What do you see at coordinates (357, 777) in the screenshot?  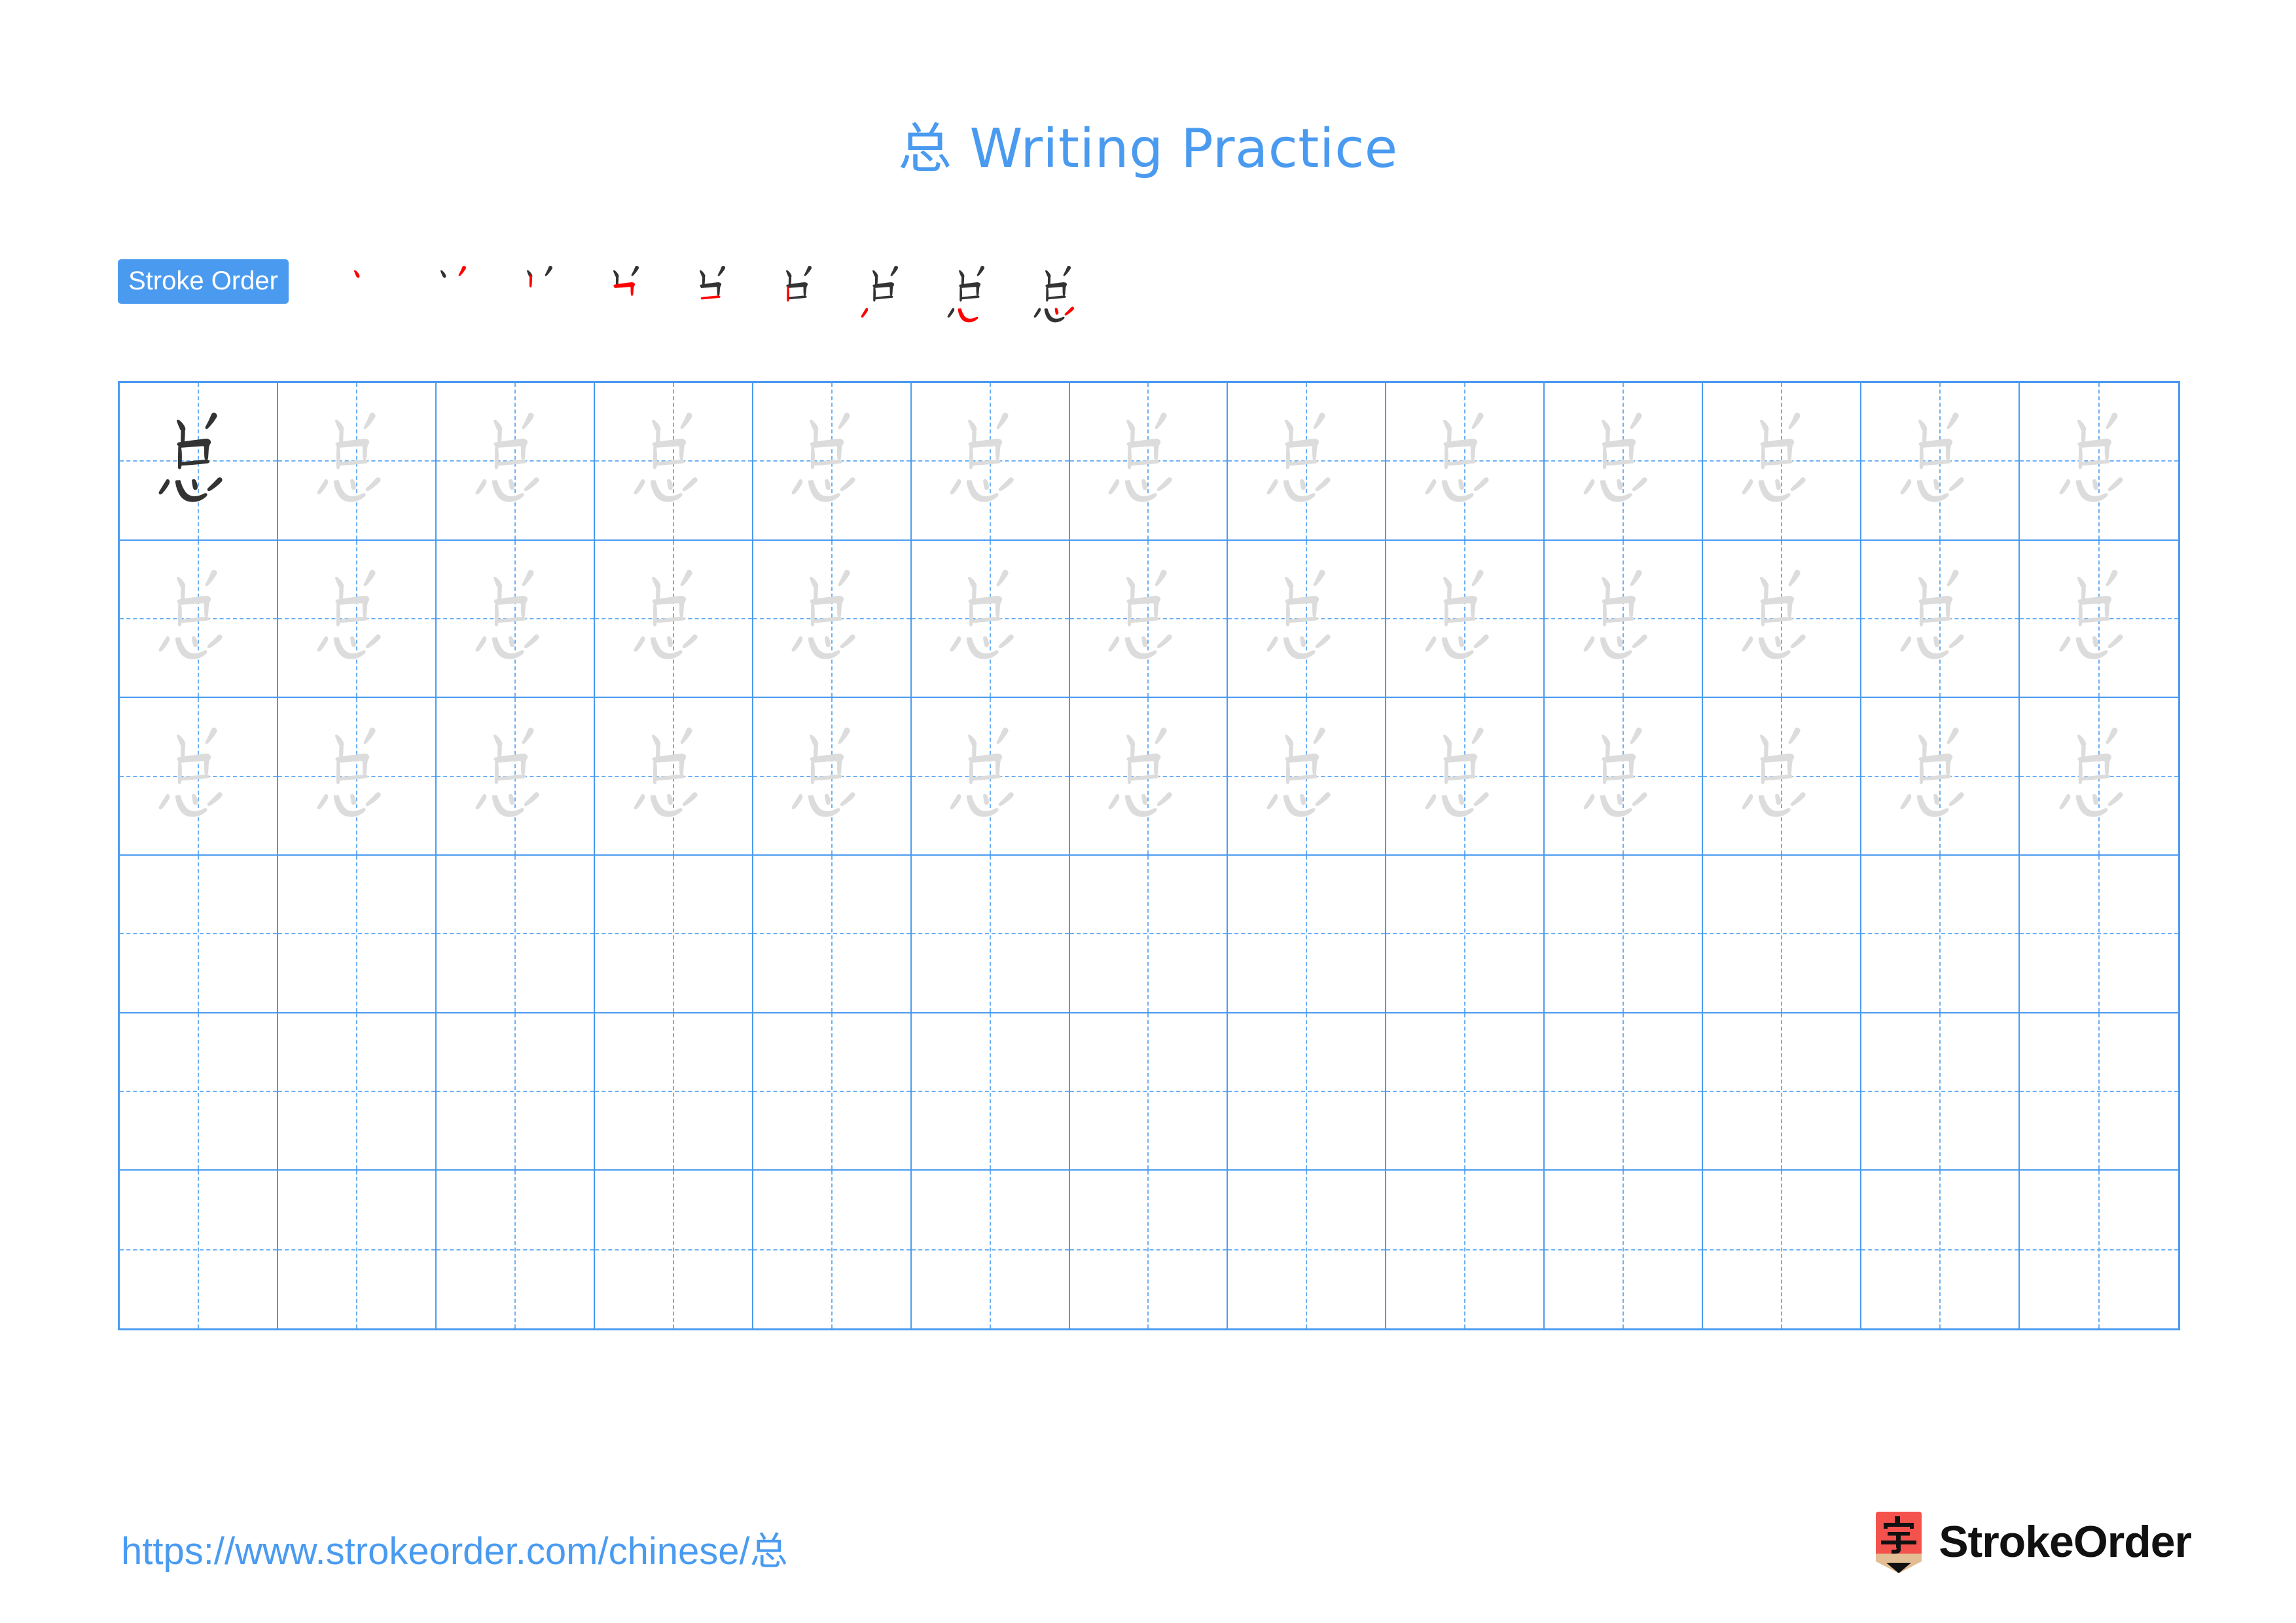 I see `practice-cell-r3-c2` at bounding box center [357, 777].